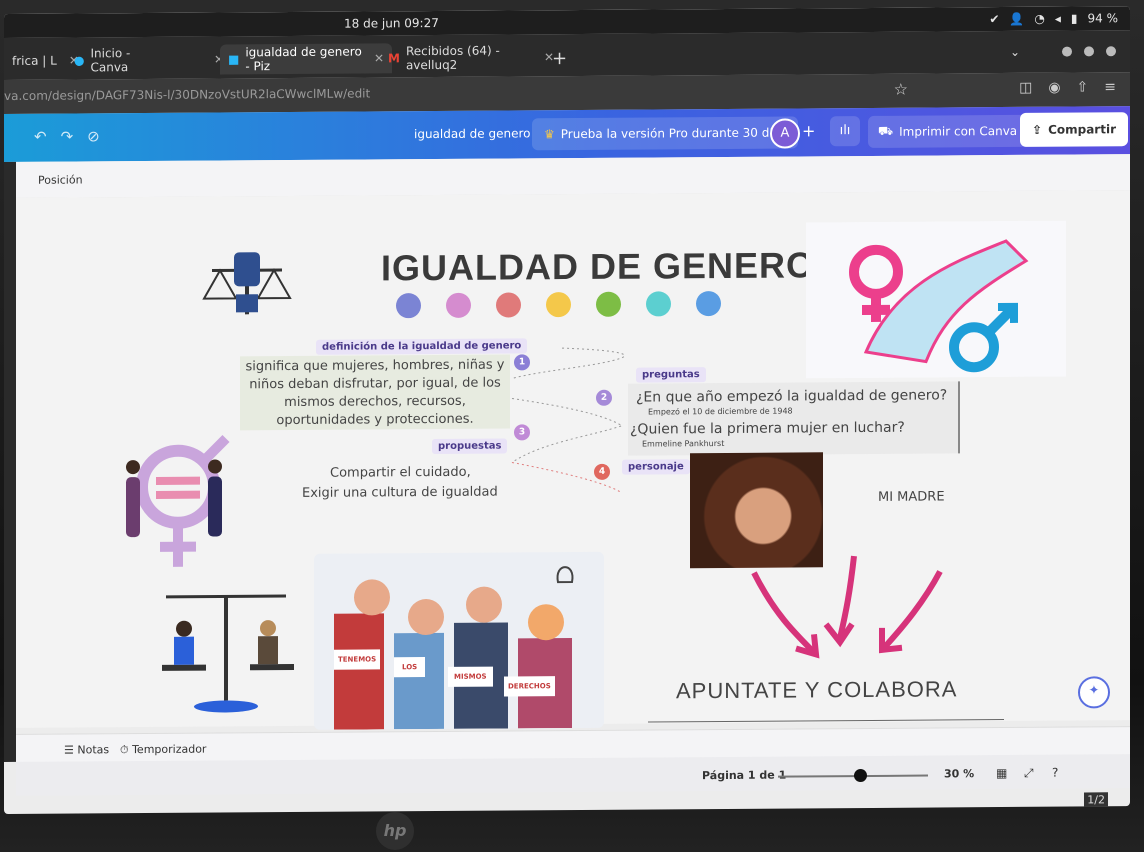 The height and width of the screenshot is (852, 1144). I want to click on justice-scale-icon, so click(247, 283).